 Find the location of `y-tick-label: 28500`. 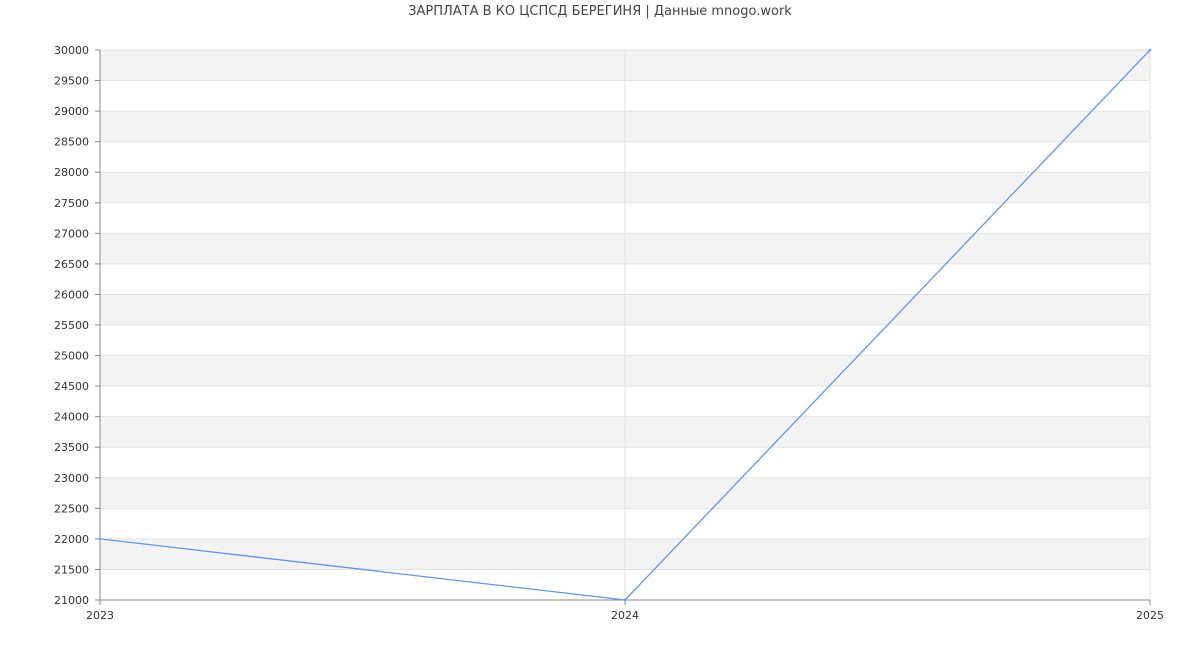

y-tick-label: 28500 is located at coordinates (71, 142).